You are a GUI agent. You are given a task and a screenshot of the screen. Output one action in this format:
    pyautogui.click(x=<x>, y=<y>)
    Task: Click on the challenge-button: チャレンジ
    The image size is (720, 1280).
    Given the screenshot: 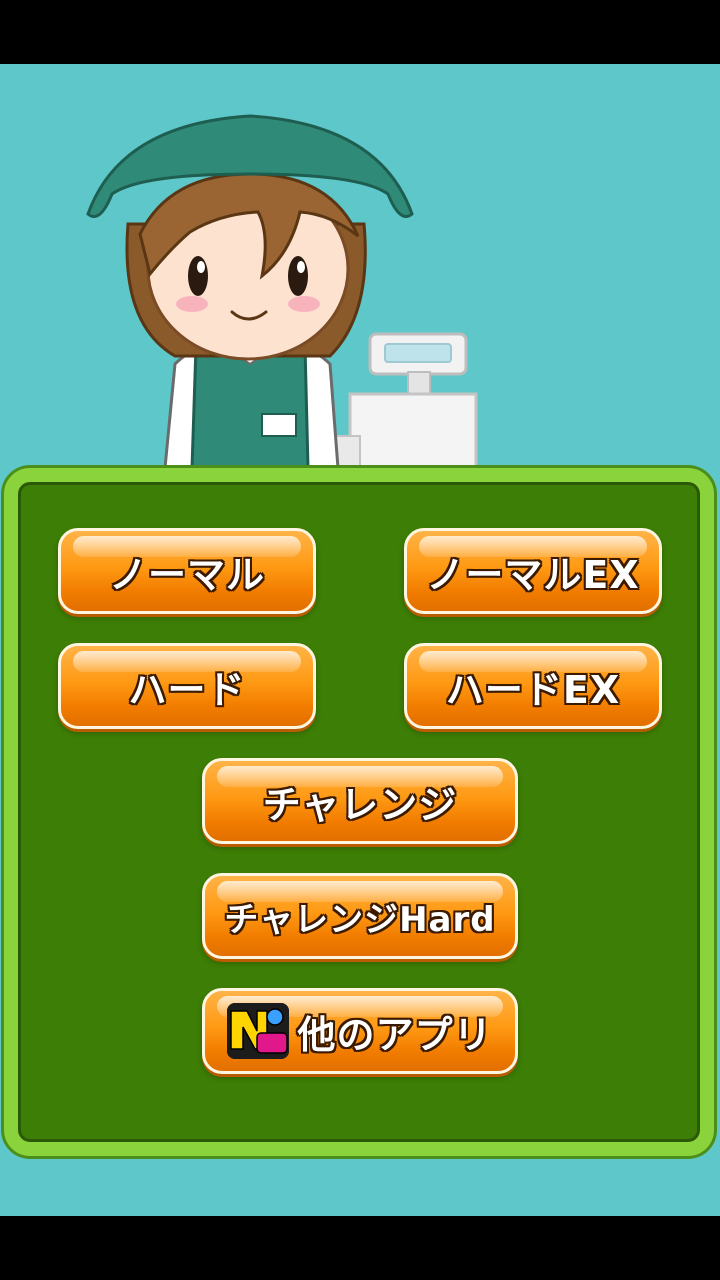 What is the action you would take?
    pyautogui.click(x=360, y=801)
    